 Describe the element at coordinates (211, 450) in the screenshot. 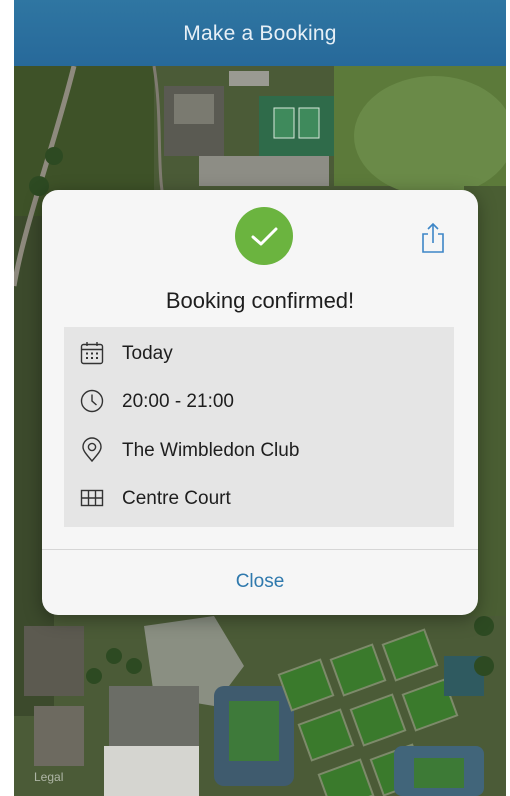

I see `booking-venue: The Wimbledon Club` at that location.